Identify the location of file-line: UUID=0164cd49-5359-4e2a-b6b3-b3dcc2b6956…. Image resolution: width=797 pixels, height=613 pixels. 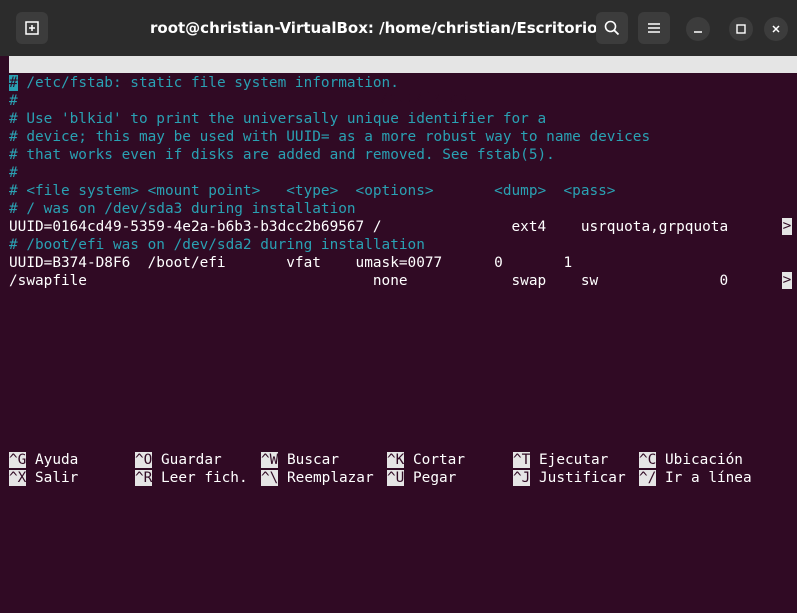
(368, 227).